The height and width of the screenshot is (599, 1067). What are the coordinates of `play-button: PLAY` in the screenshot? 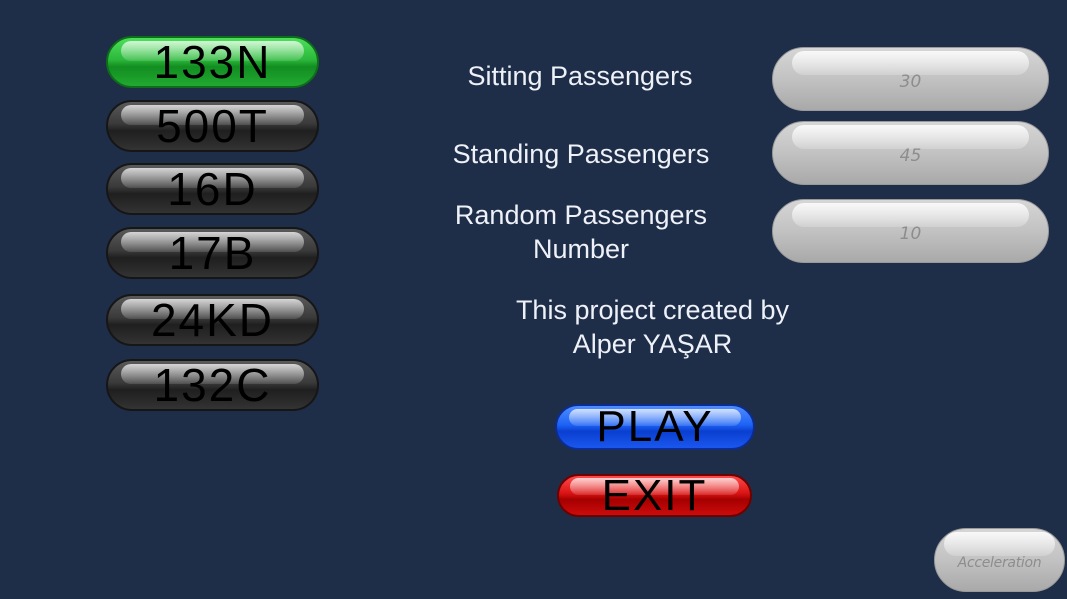 It's located at (655, 427).